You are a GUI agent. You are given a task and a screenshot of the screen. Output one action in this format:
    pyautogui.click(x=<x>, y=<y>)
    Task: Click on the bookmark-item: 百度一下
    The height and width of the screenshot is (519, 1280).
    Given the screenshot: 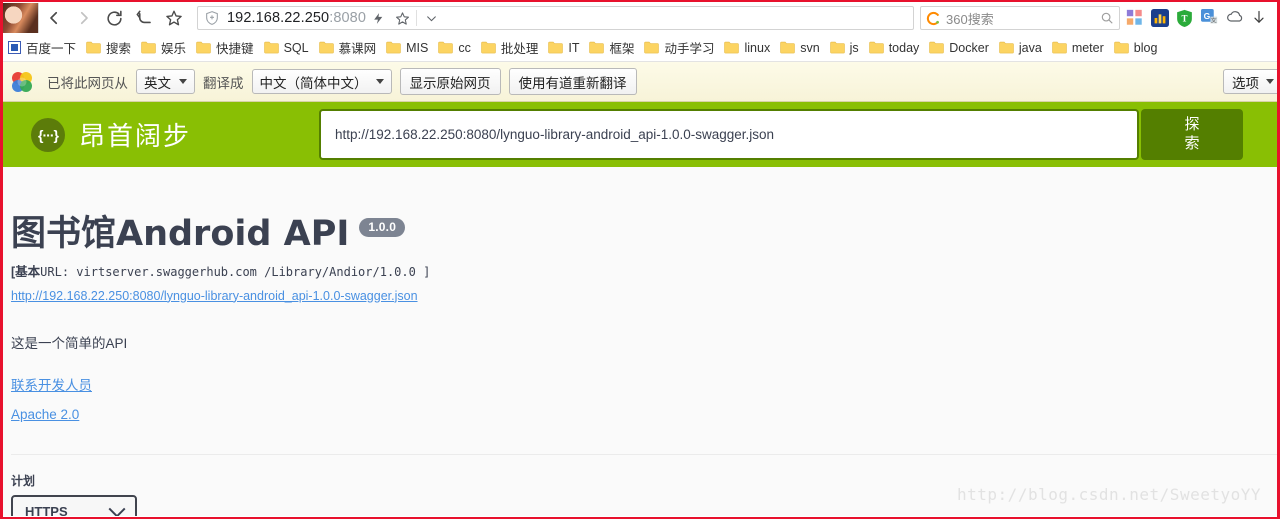 What is the action you would take?
    pyautogui.click(x=43, y=48)
    